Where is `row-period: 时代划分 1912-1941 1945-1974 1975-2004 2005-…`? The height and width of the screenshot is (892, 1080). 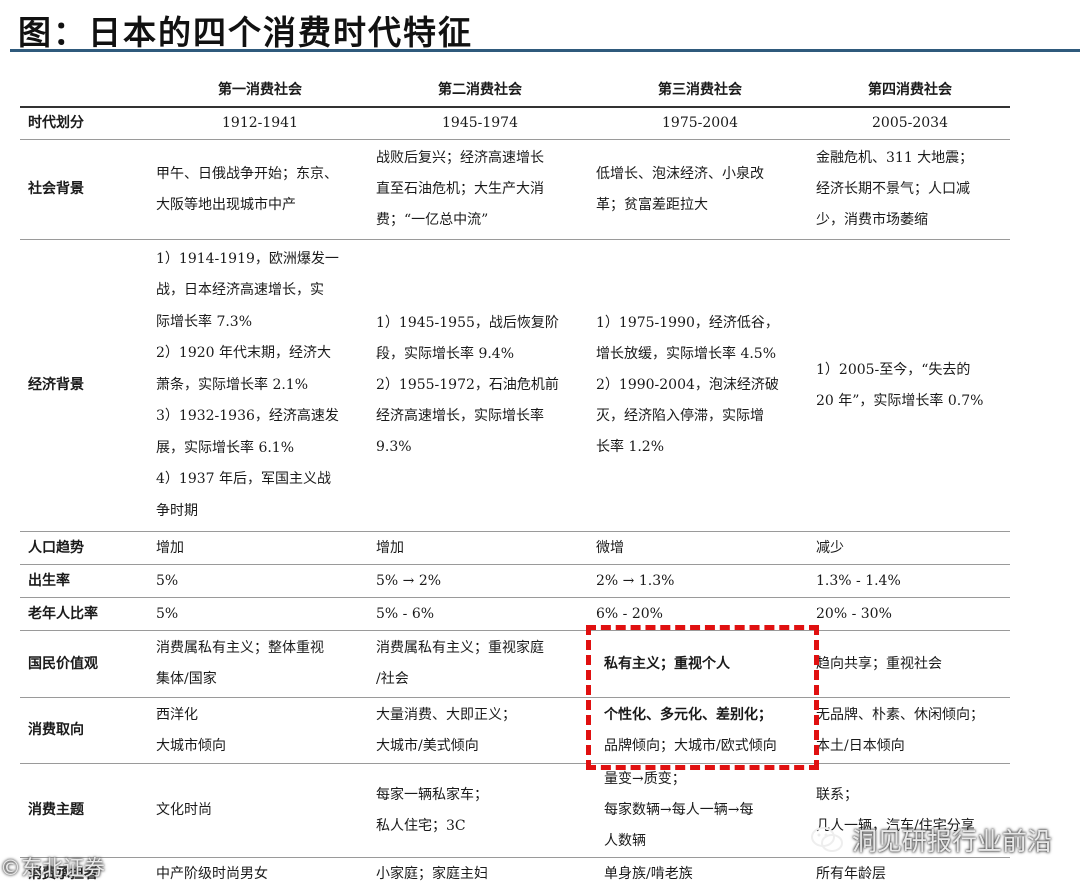 row-period: 时代划分 1912-1941 1945-1974 1975-2004 2005-… is located at coordinates (515, 123).